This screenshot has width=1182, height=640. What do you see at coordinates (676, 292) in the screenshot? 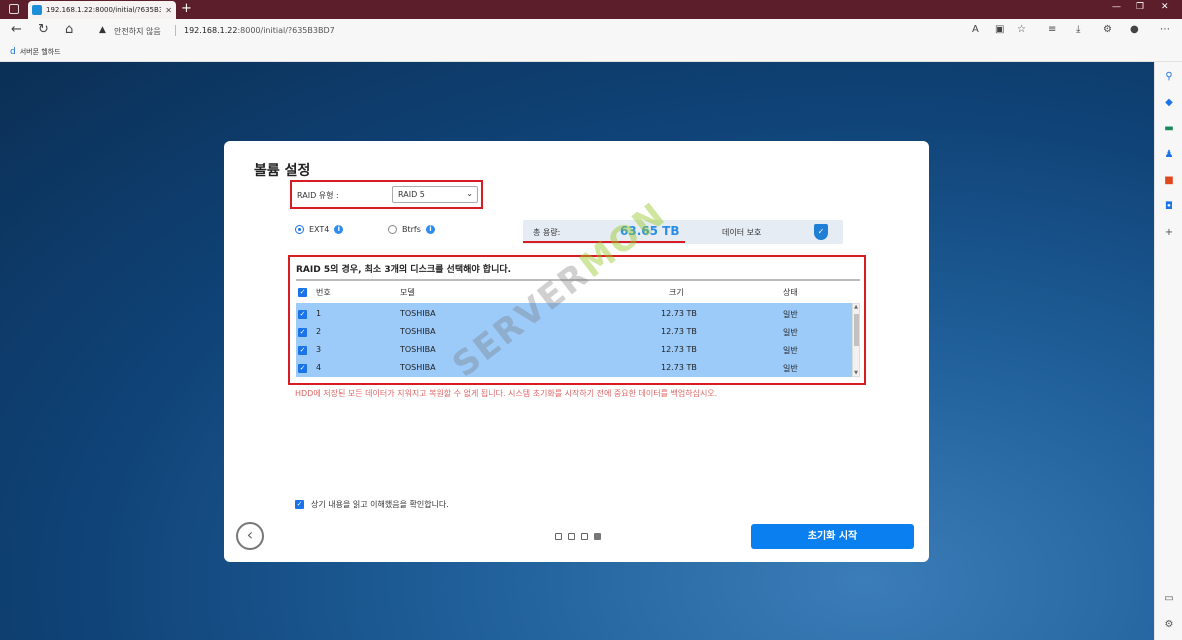
I see `column-size: 크기` at bounding box center [676, 292].